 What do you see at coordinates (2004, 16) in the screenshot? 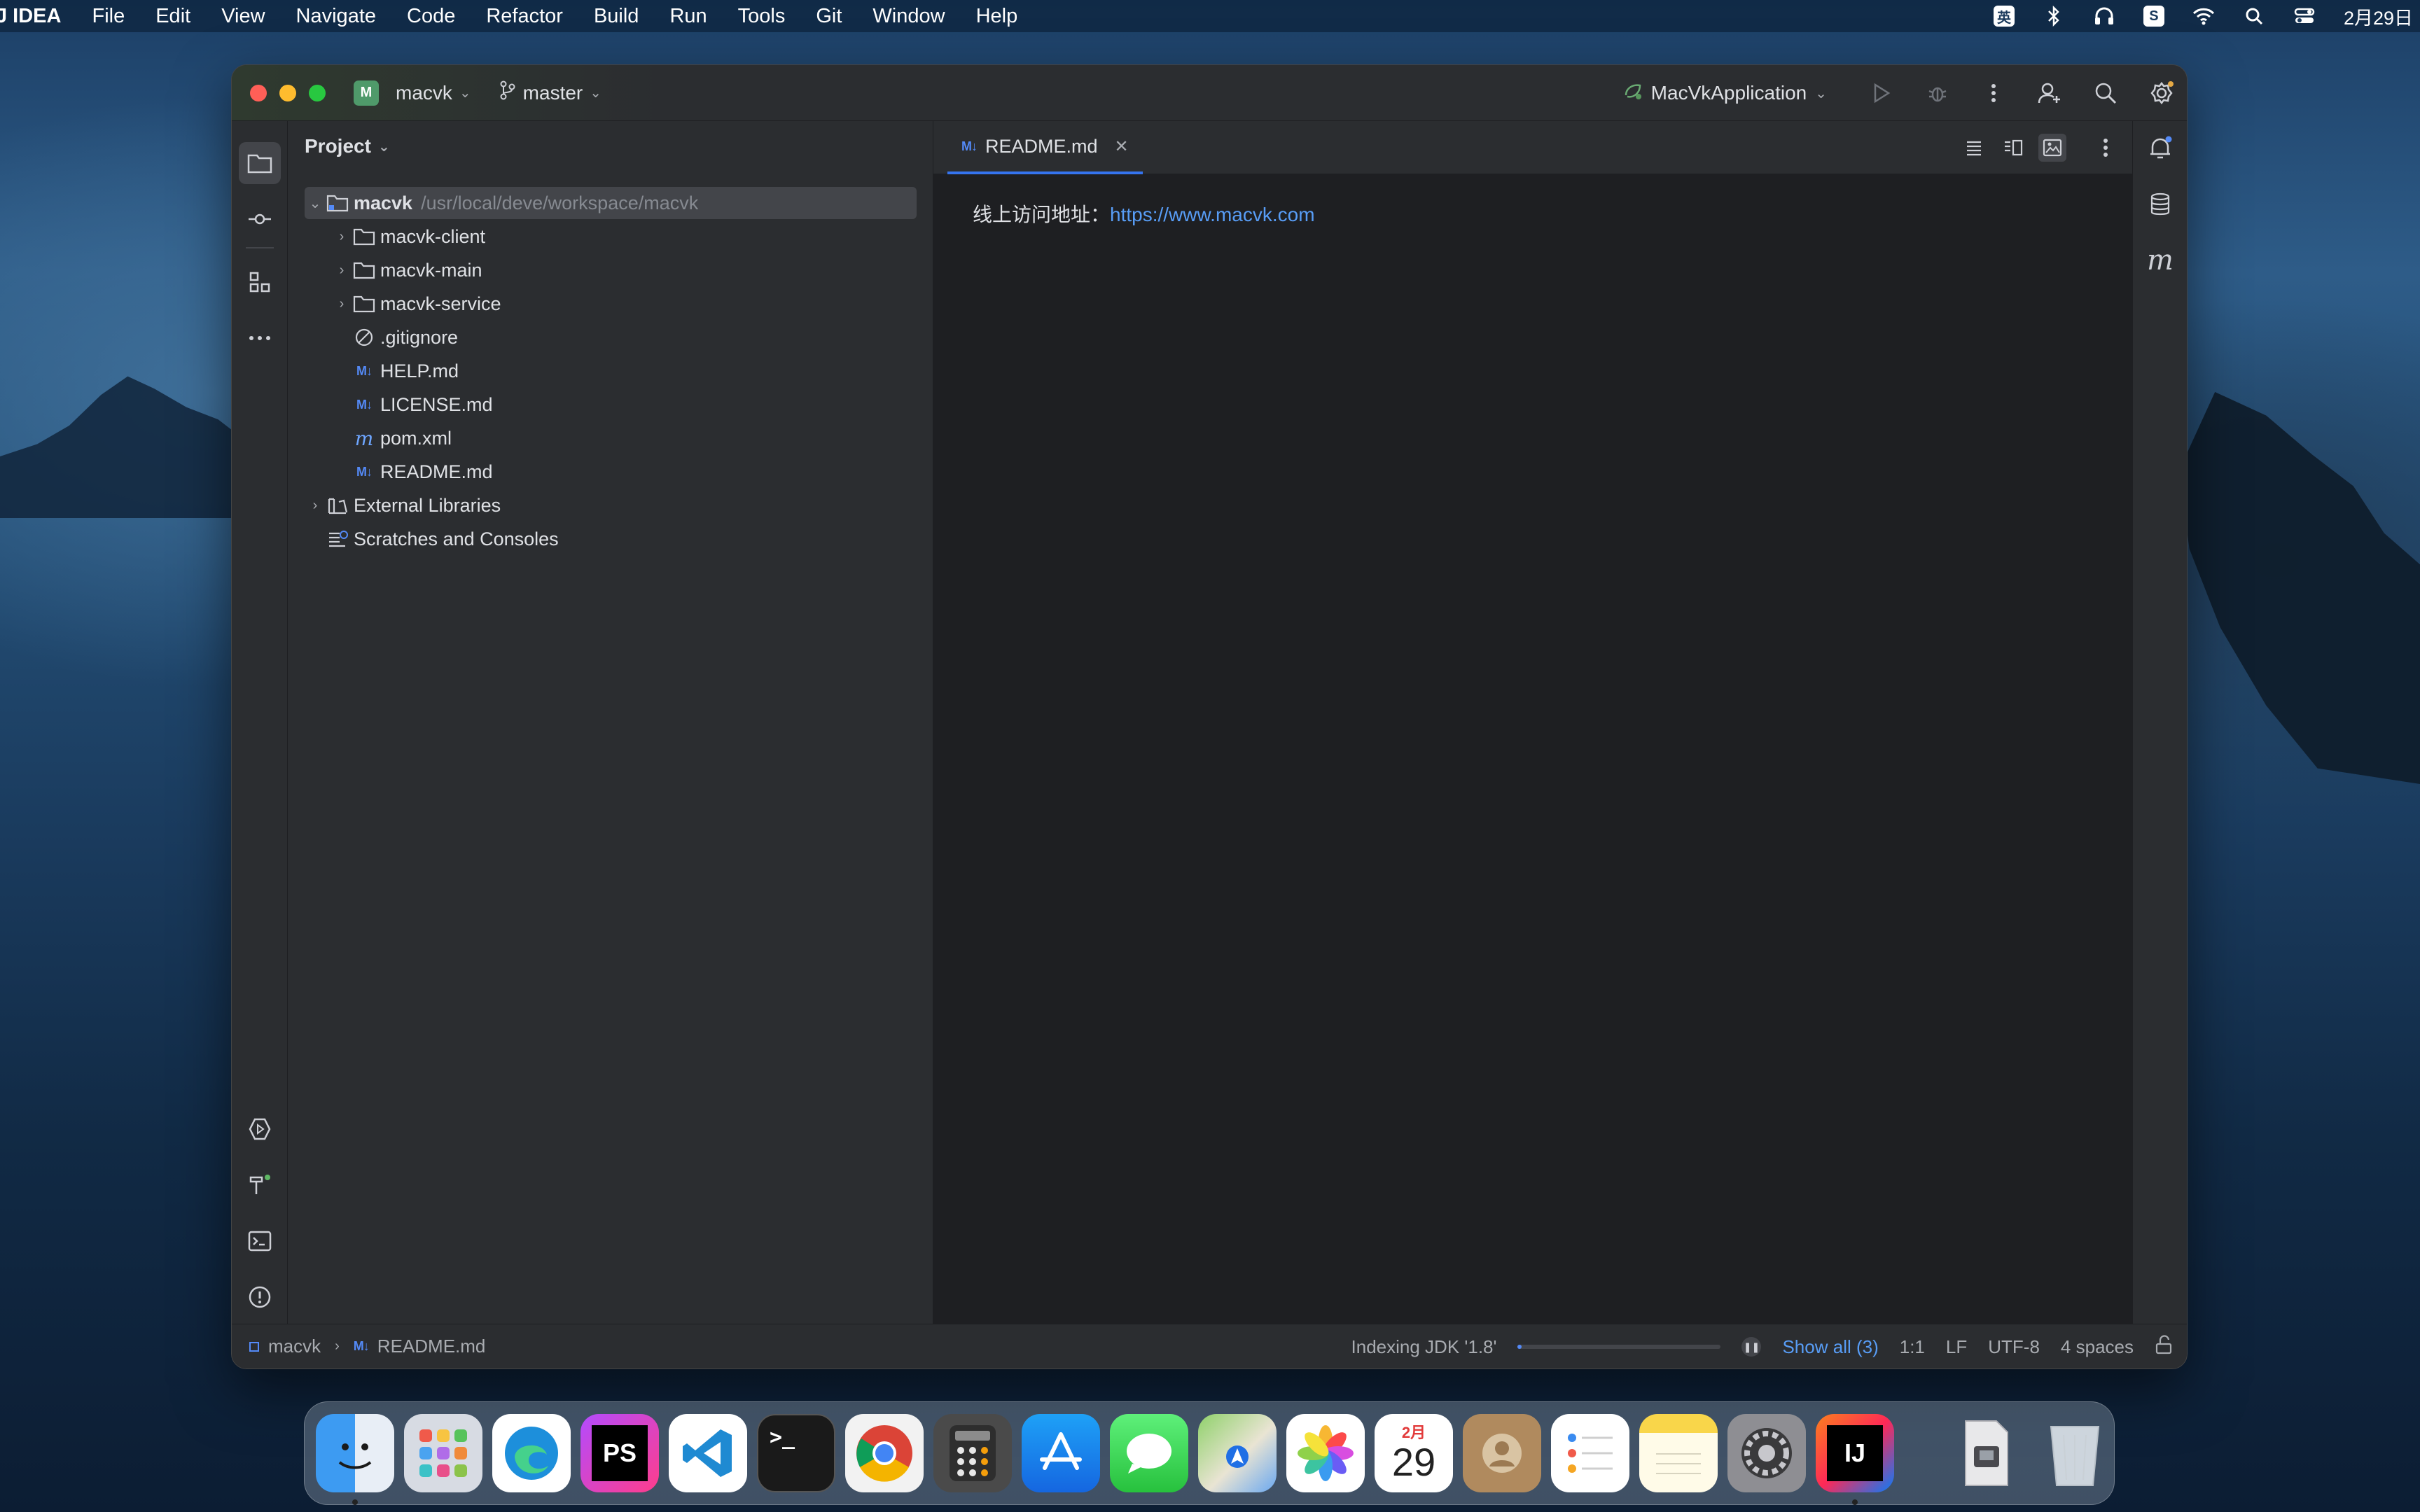
I see `input-method-icon: 英` at bounding box center [2004, 16].